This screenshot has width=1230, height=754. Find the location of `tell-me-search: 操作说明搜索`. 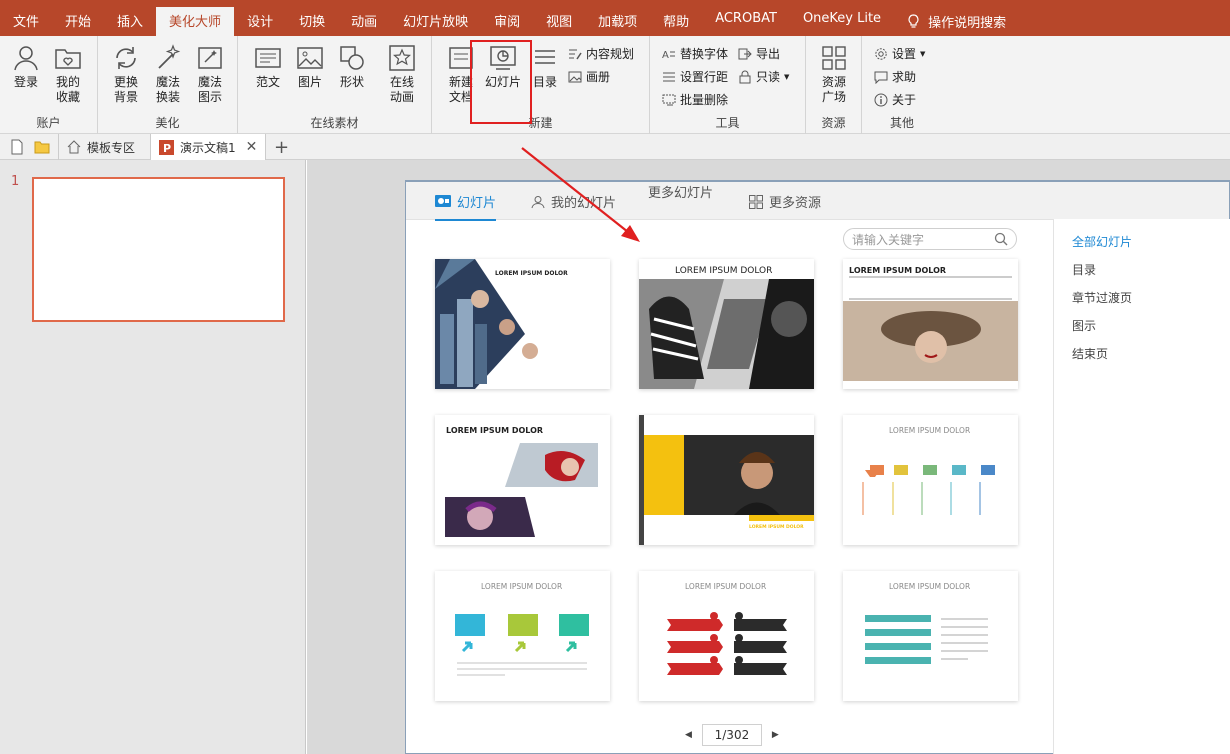

tell-me-search: 操作说明搜索 is located at coordinates (956, 21).